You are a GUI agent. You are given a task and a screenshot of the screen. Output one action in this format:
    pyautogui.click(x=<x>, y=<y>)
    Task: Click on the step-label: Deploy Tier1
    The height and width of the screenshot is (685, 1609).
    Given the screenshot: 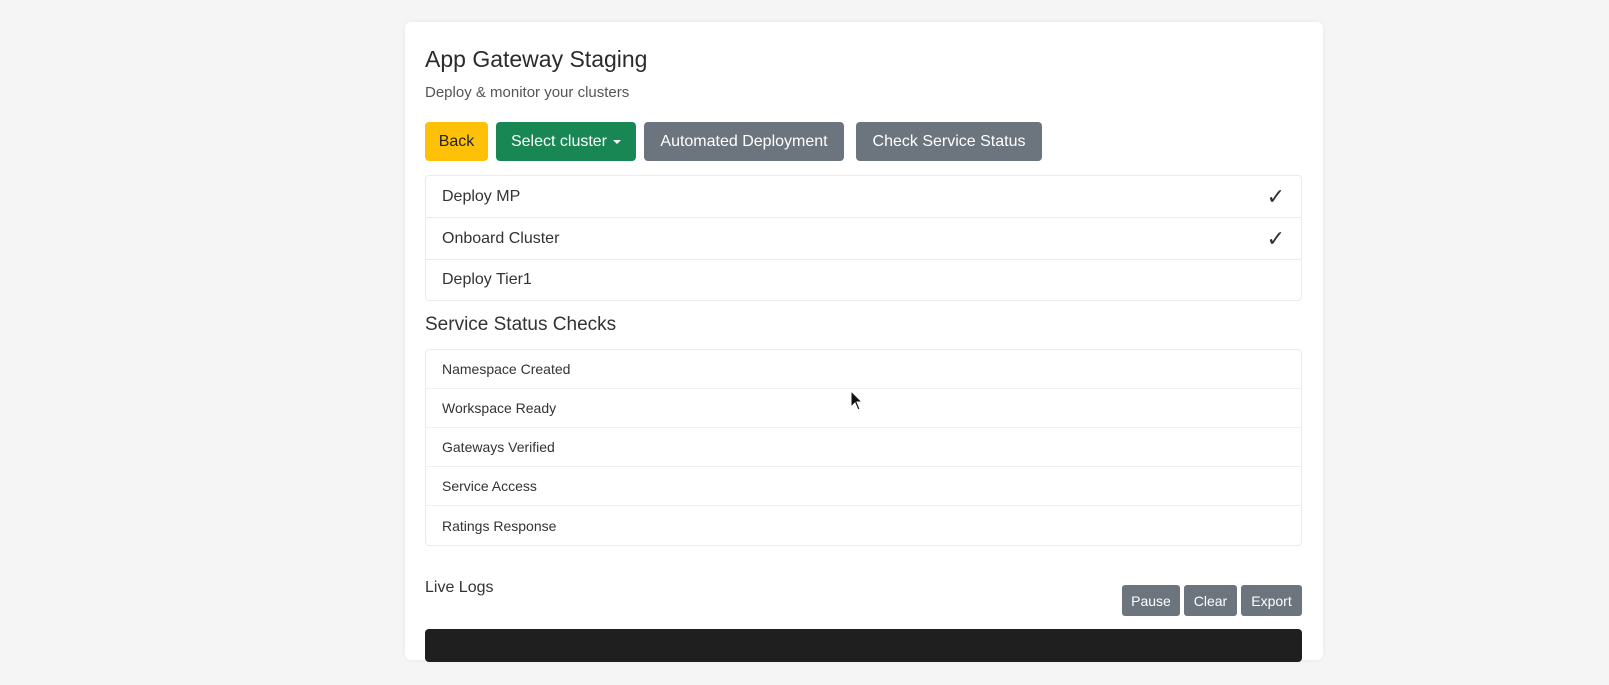 What is the action you would take?
    pyautogui.click(x=487, y=279)
    